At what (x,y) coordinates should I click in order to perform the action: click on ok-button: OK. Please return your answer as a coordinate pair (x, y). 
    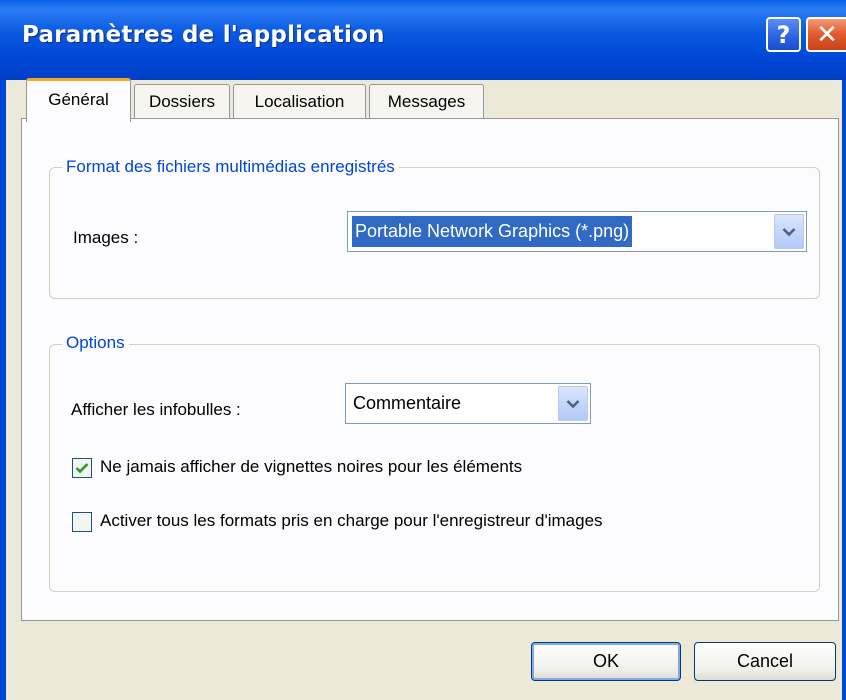
    Looking at the image, I should click on (606, 661).